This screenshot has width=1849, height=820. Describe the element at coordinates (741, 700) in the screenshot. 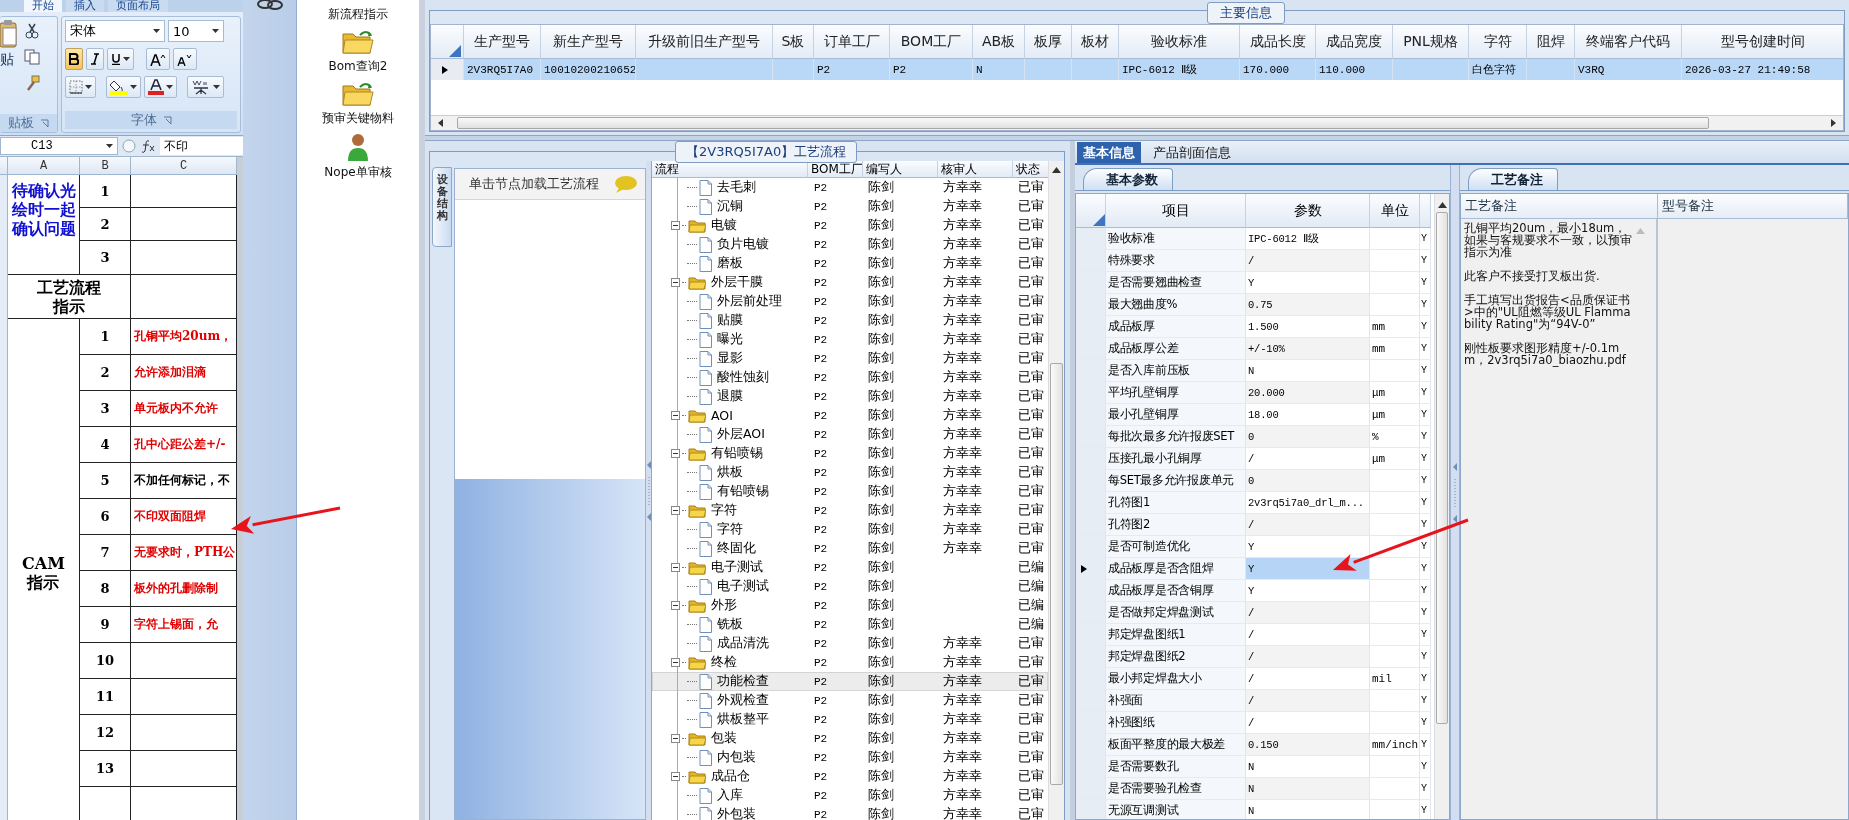

I see `tree-node-label: 外观检查` at that location.